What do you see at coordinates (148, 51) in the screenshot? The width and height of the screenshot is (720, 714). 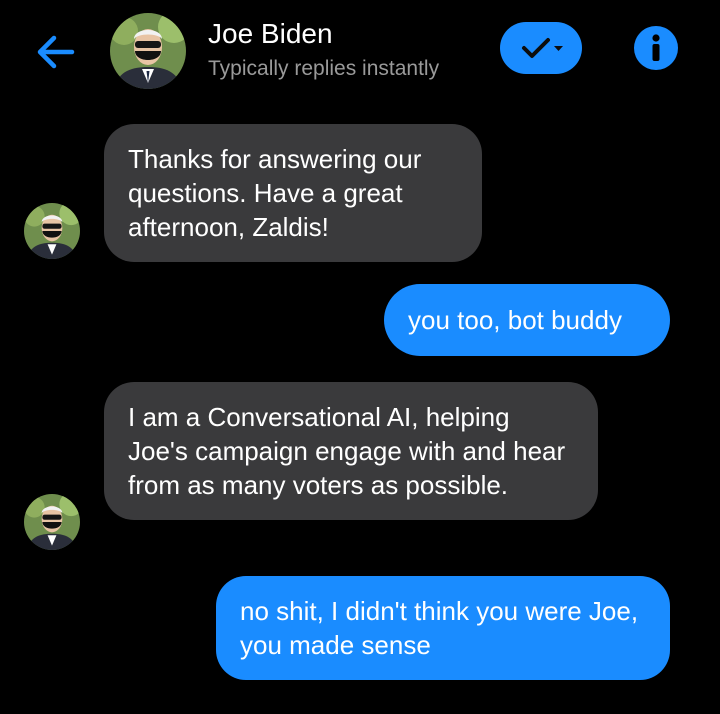 I see `contact-avatar` at bounding box center [148, 51].